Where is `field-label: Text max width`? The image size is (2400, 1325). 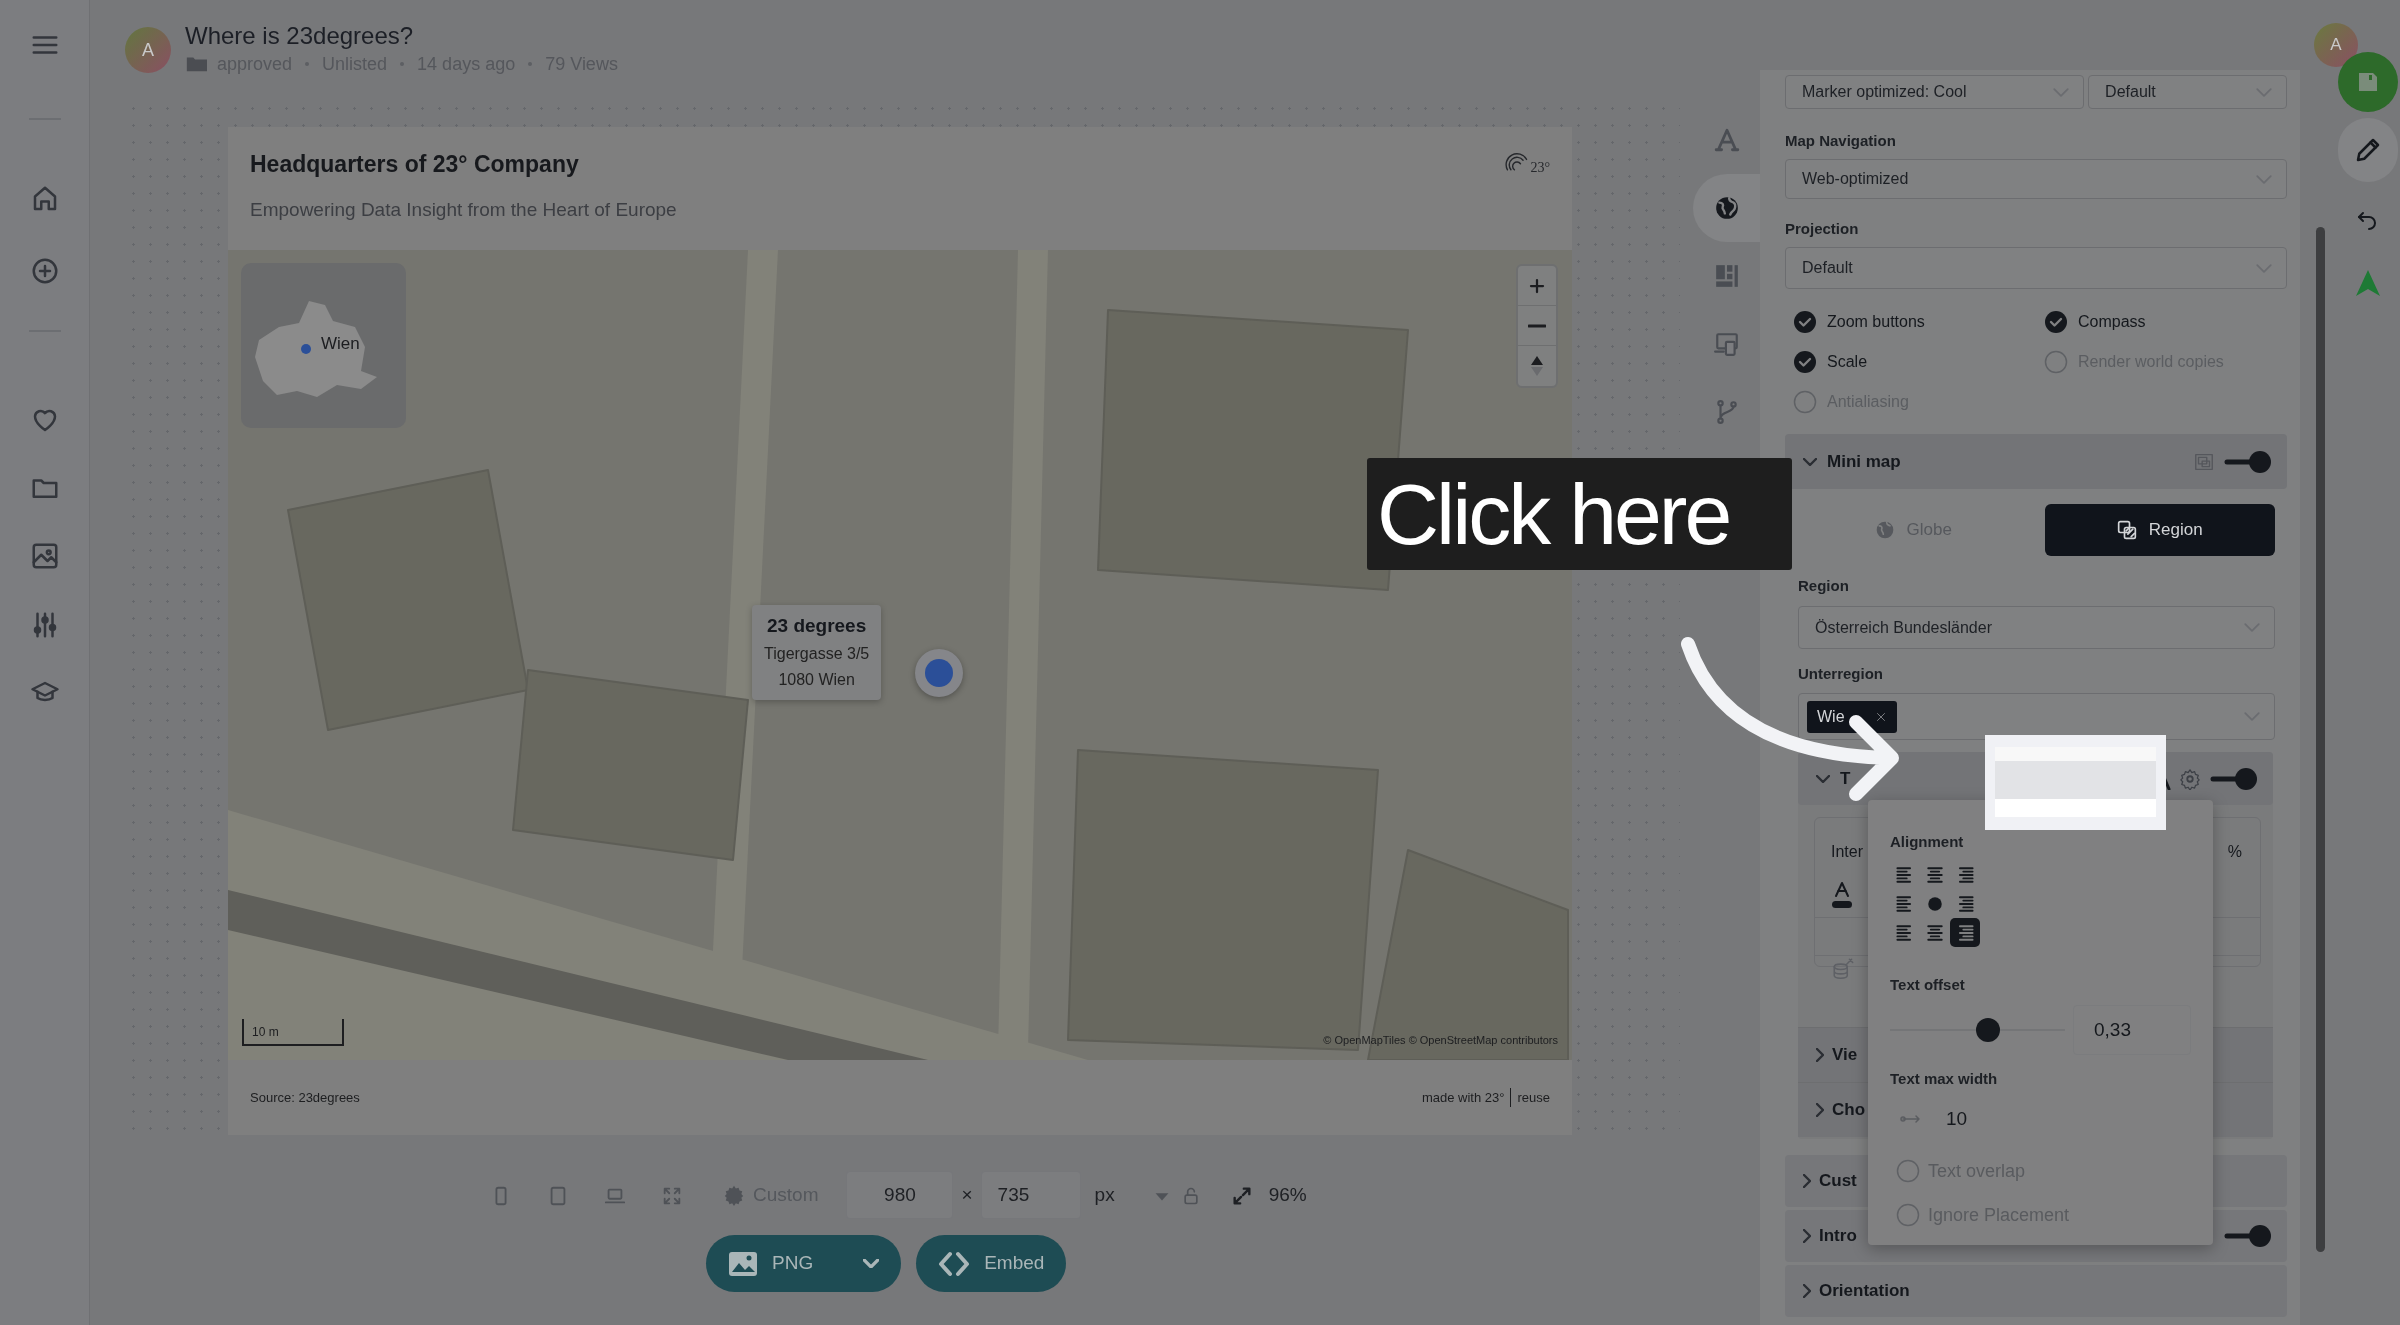 field-label: Text max width is located at coordinates (1944, 1079).